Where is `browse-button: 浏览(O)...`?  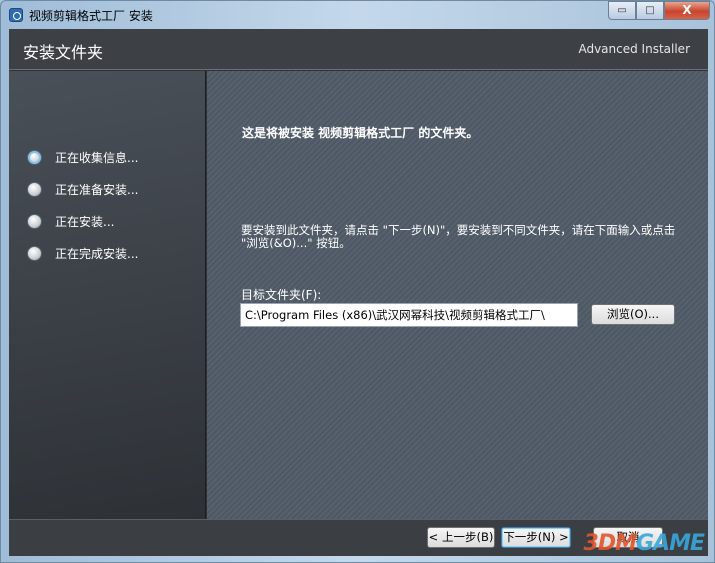
browse-button: 浏览(O)... is located at coordinates (633, 314).